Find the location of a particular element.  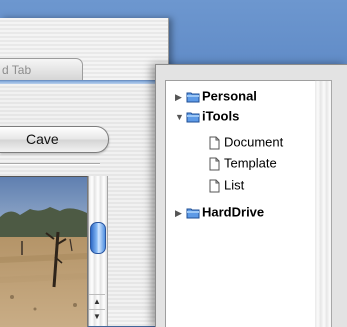

outline-item-label: iTools is located at coordinates (221, 116).